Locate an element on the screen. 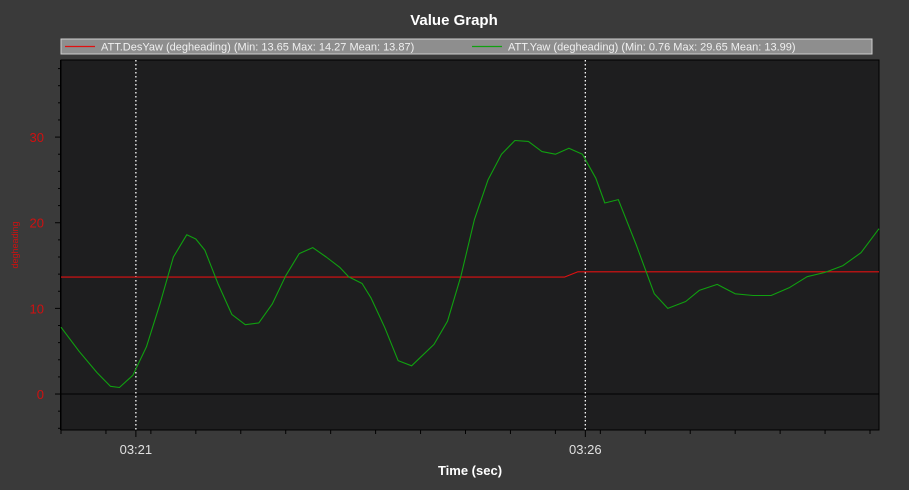 Image resolution: width=909 pixels, height=490 pixels. y-axis-label: degheading is located at coordinates (15, 244).